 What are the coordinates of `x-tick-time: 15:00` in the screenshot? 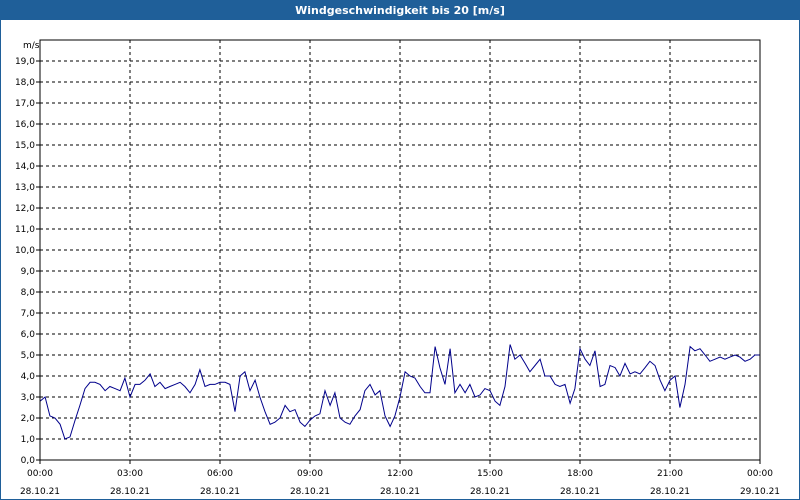 It's located at (490, 474).